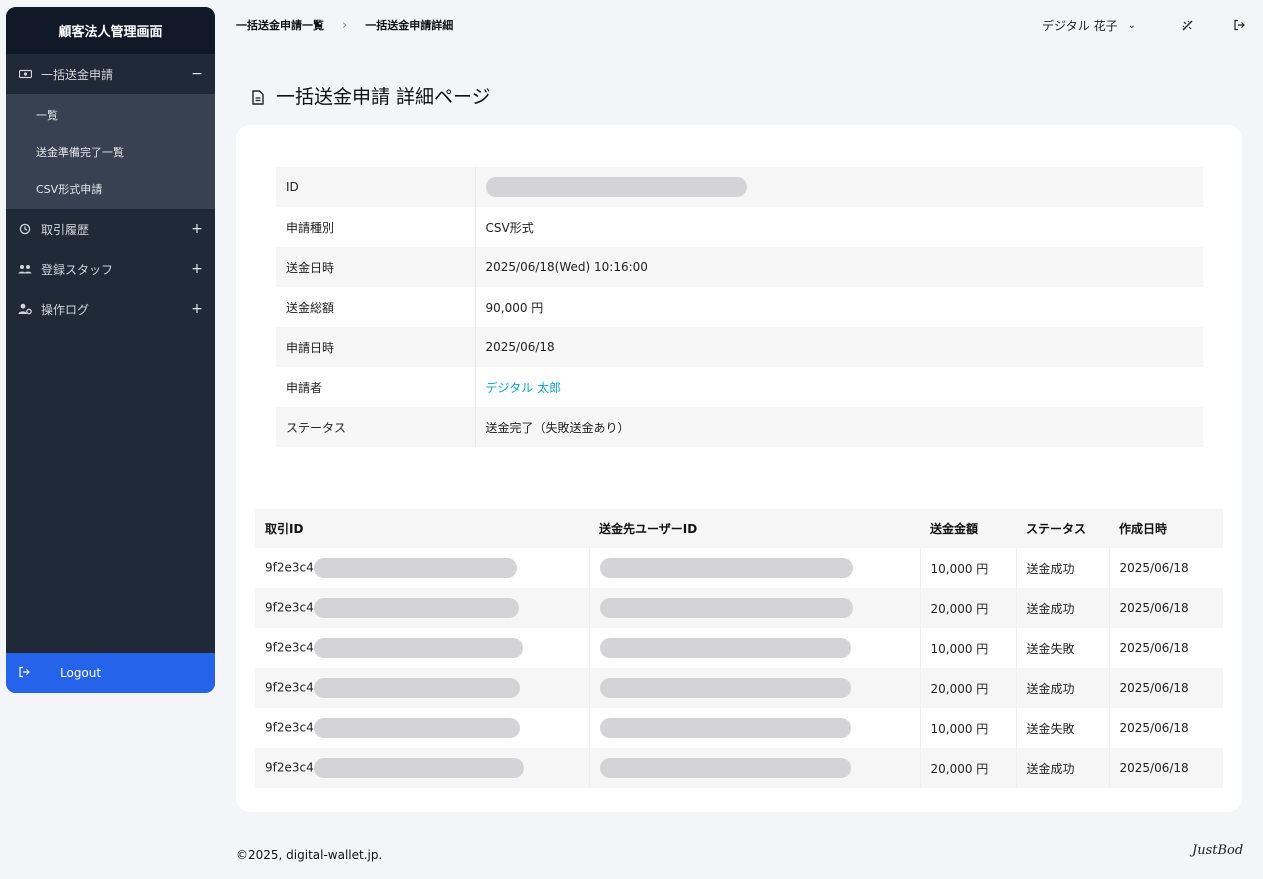 The width and height of the screenshot is (1263, 879). I want to click on sidebar-subitem-csv: CSV形式申請, so click(110, 188).